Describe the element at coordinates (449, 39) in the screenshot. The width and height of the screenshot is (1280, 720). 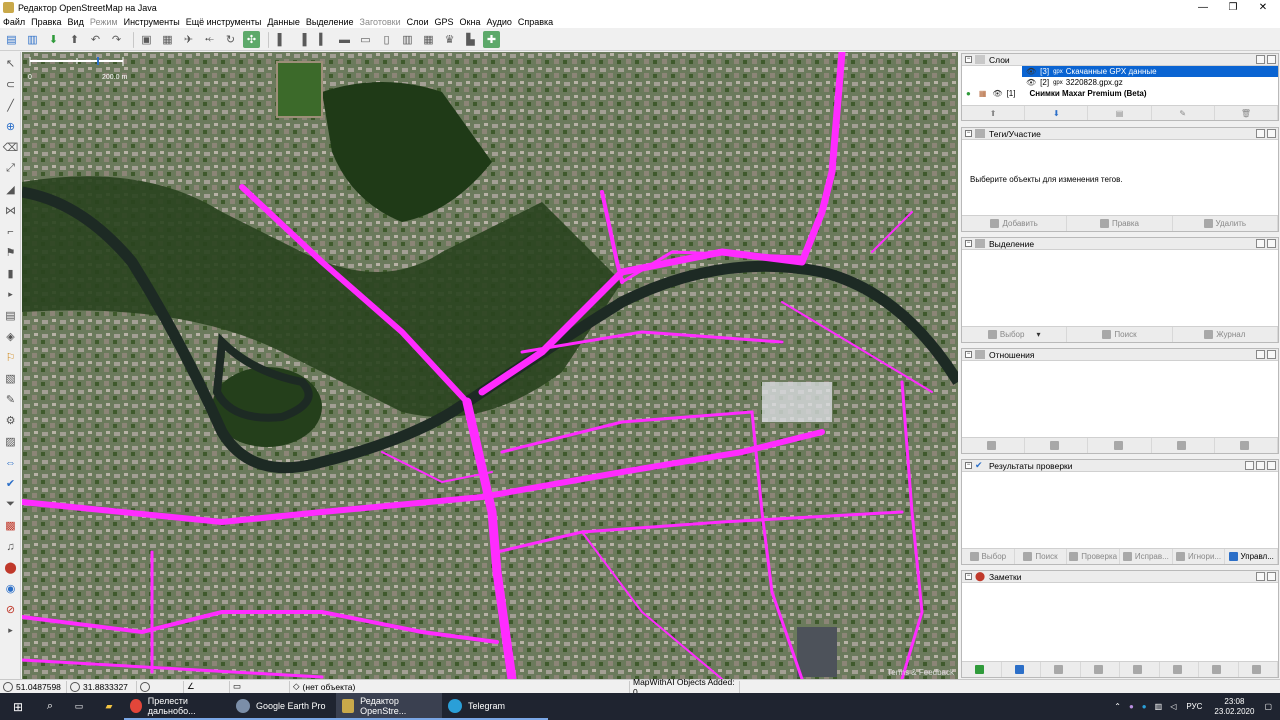
I see `crown-icon: ♛` at that location.